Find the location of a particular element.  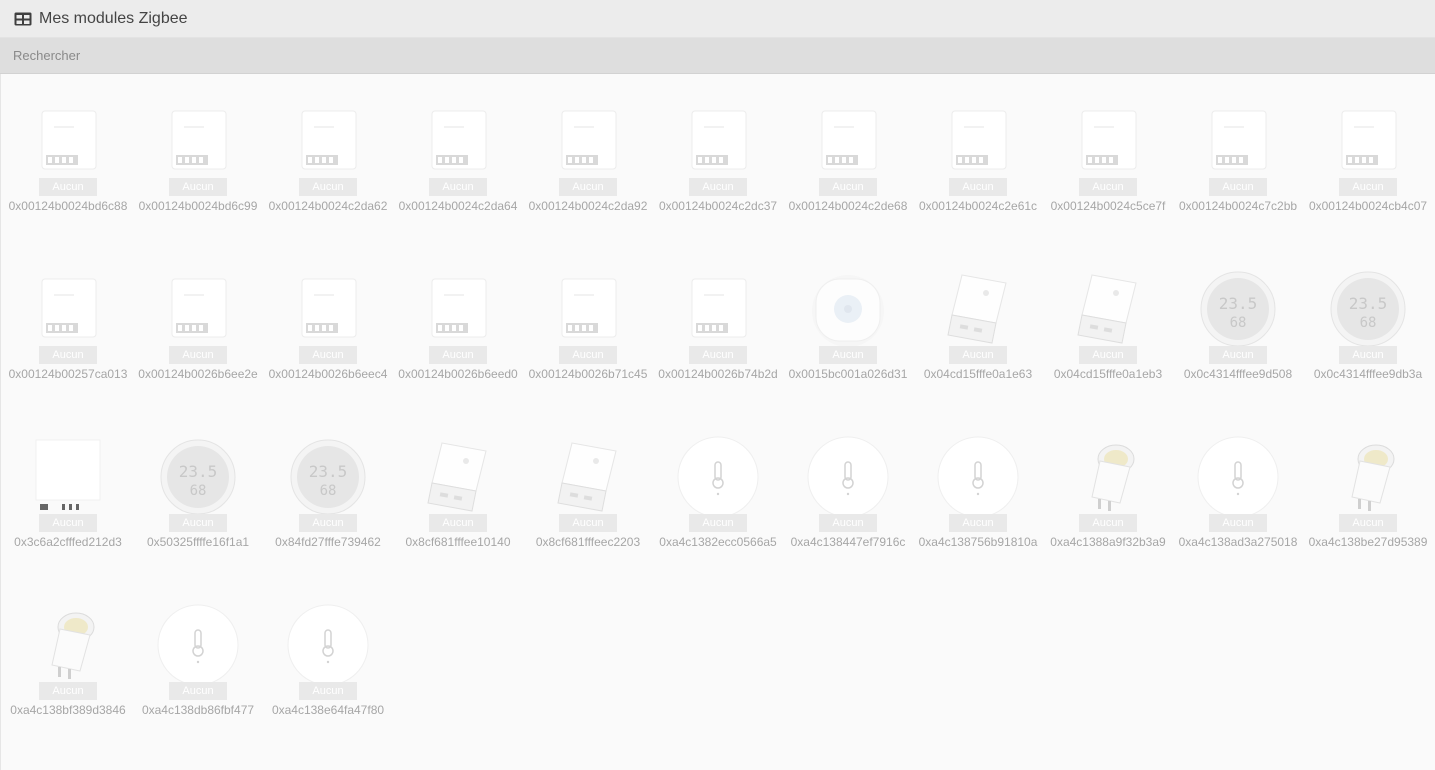

device-tile: Aucun 0xa4c138be27d95389 is located at coordinates (1368, 518).